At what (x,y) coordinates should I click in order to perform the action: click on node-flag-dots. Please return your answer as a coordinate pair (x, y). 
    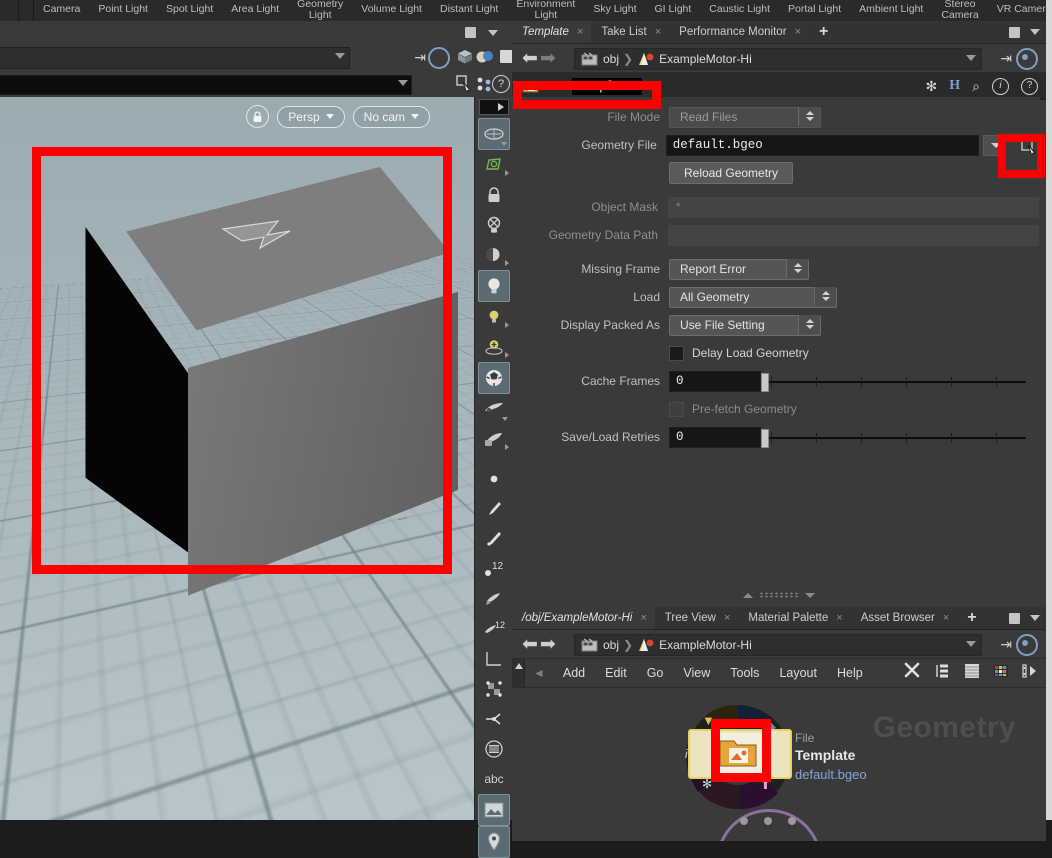
    Looking at the image, I should click on (768, 821).